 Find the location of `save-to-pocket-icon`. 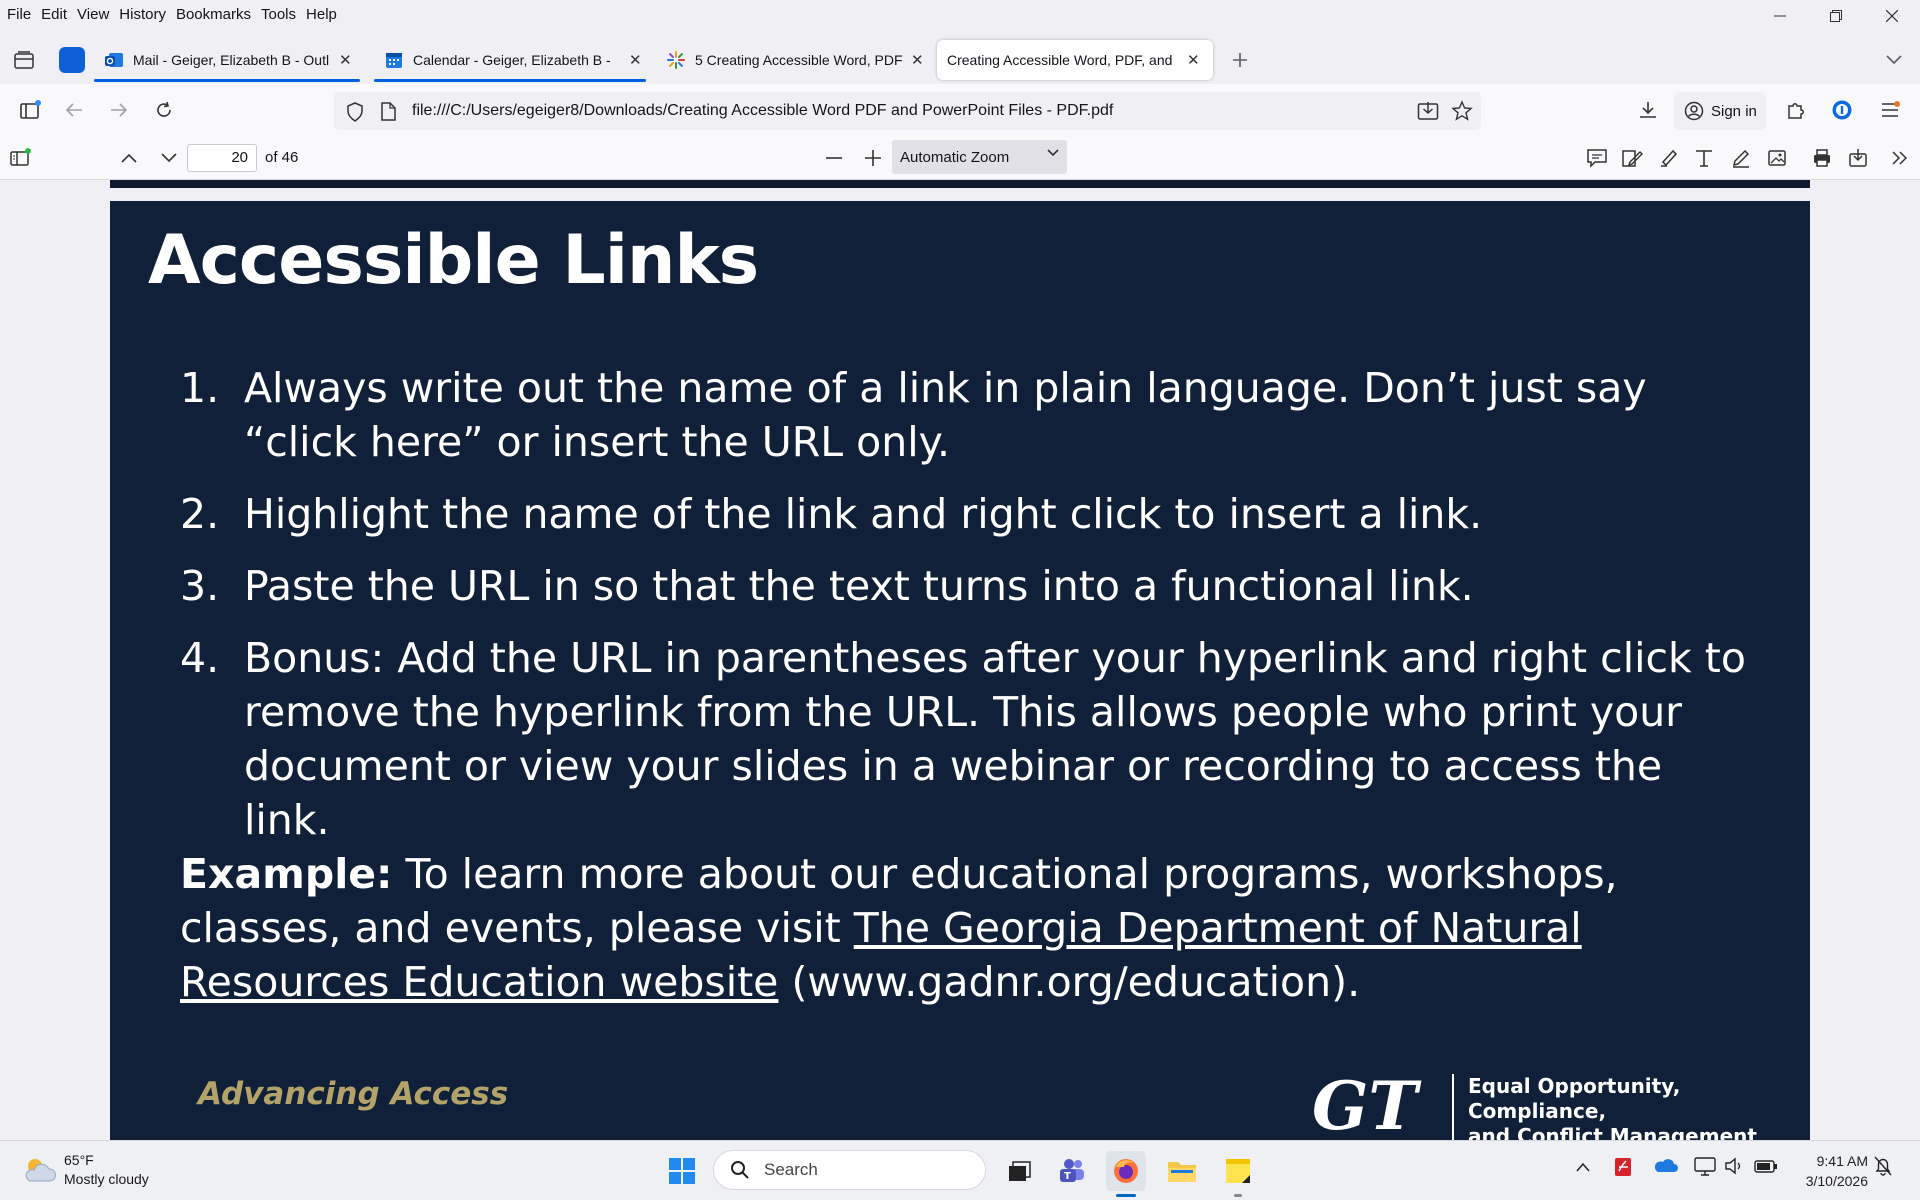

save-to-pocket-icon is located at coordinates (1428, 111).